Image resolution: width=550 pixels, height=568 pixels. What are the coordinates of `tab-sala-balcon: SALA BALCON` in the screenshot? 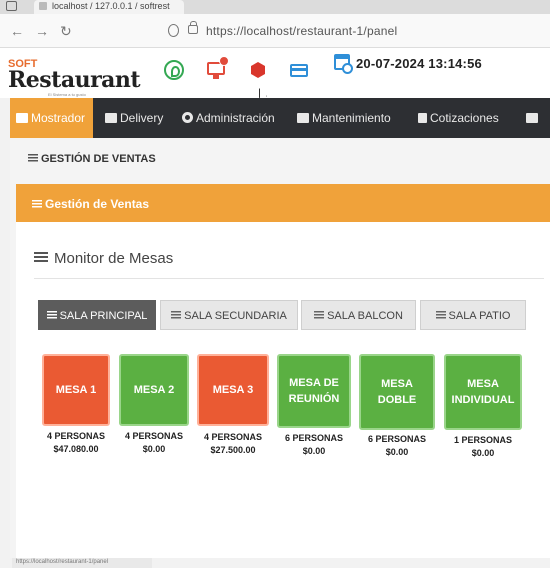 It's located at (358, 315).